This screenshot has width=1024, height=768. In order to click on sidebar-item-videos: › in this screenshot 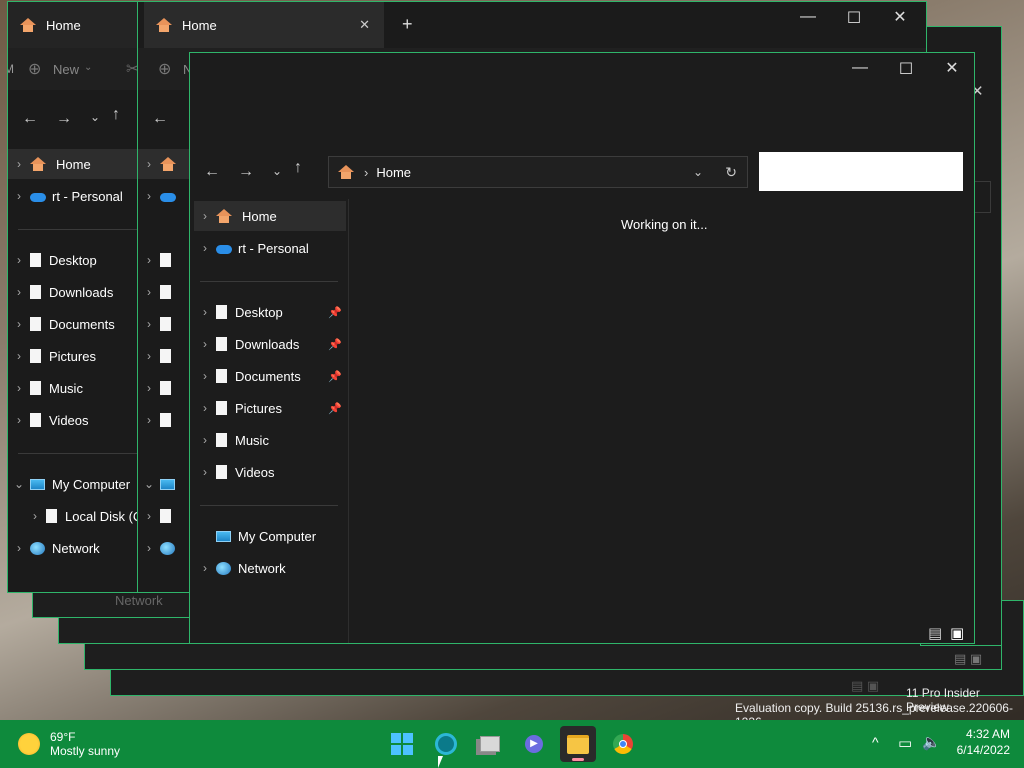, I will do `click(158, 420)`.